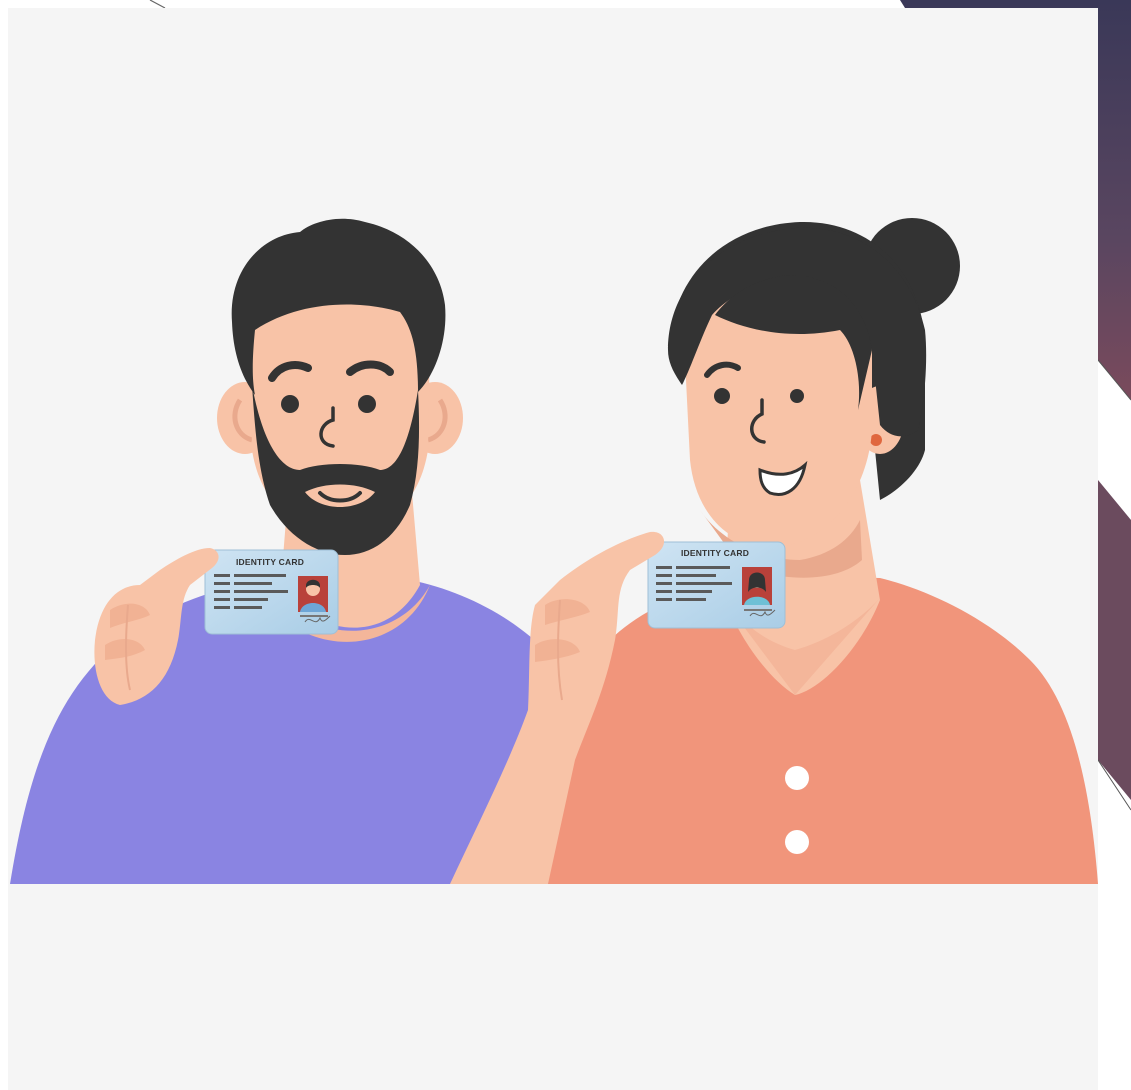 Image resolution: width=1131 pixels, height=1090 pixels. I want to click on woman-earring, so click(876, 440).